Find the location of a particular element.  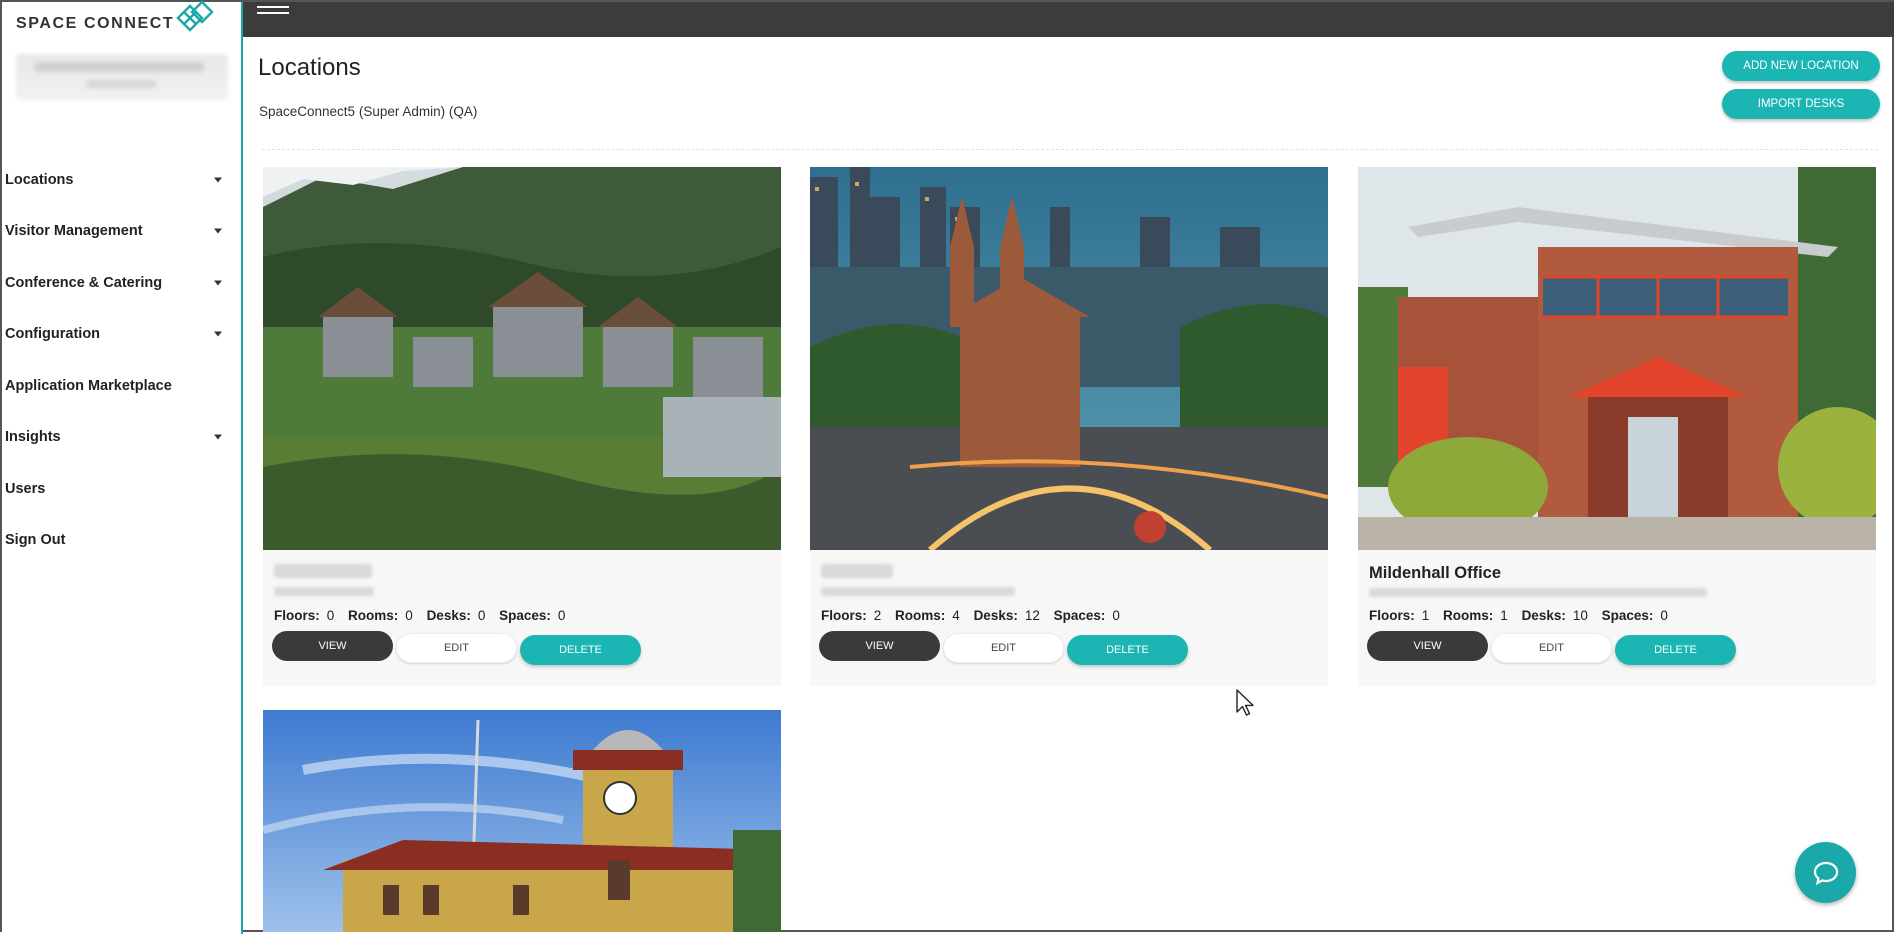

location-card is located at coordinates (522, 821).